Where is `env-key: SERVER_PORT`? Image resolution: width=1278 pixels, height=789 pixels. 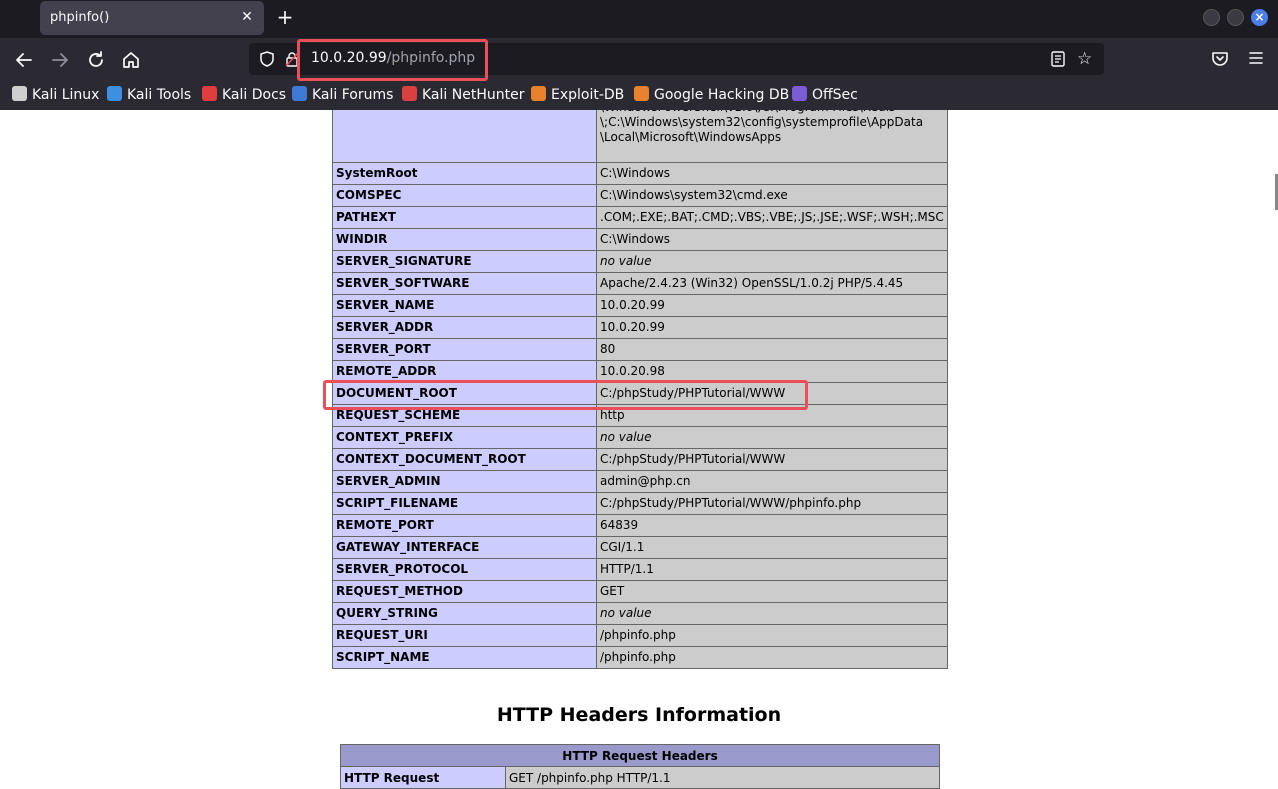 env-key: SERVER_PORT is located at coordinates (464, 349).